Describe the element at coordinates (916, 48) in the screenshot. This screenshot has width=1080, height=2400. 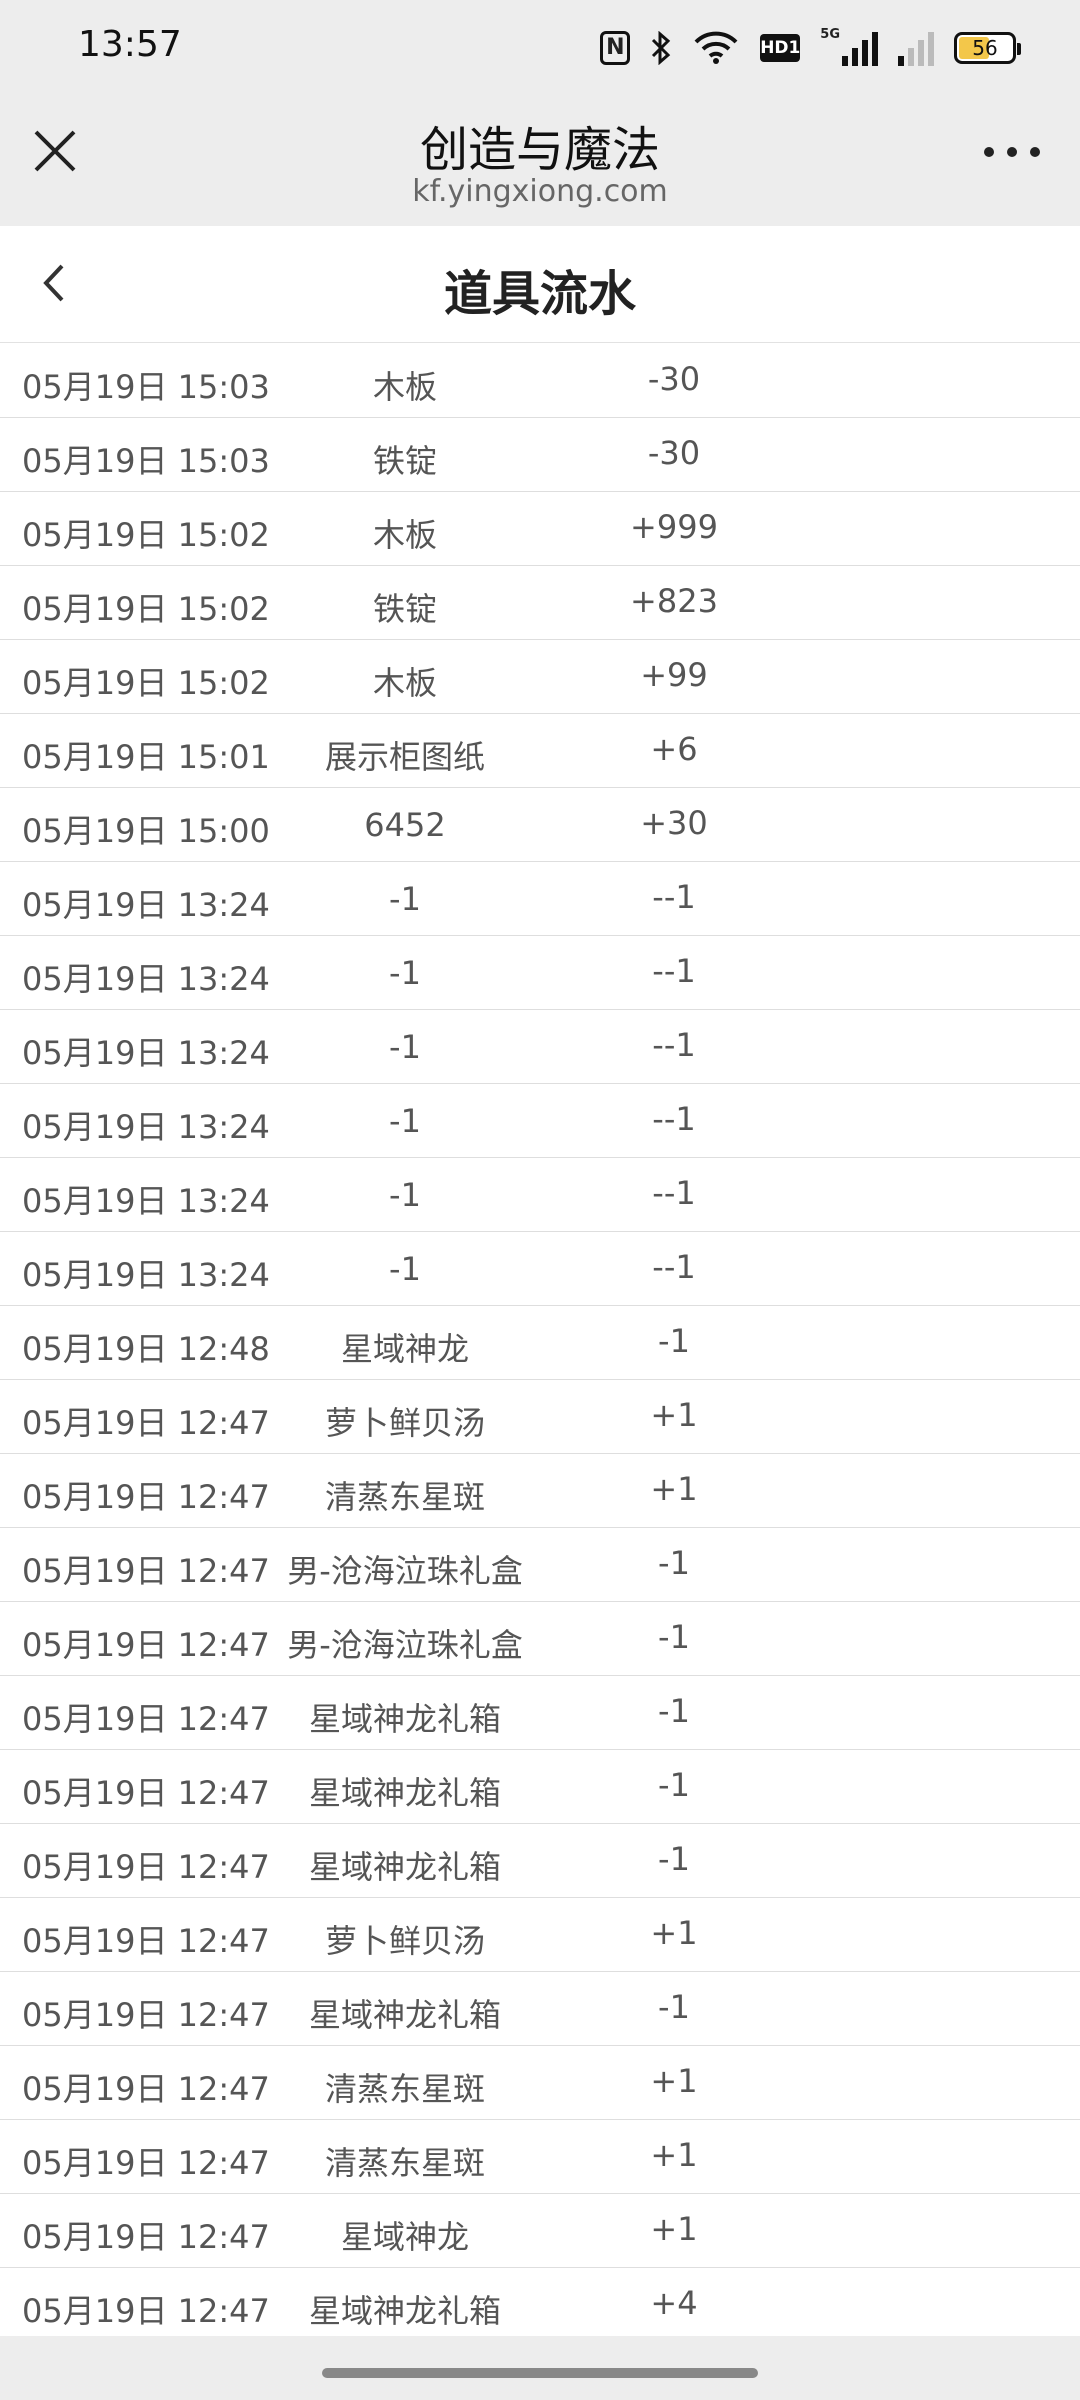
I see `signal-icon` at that location.